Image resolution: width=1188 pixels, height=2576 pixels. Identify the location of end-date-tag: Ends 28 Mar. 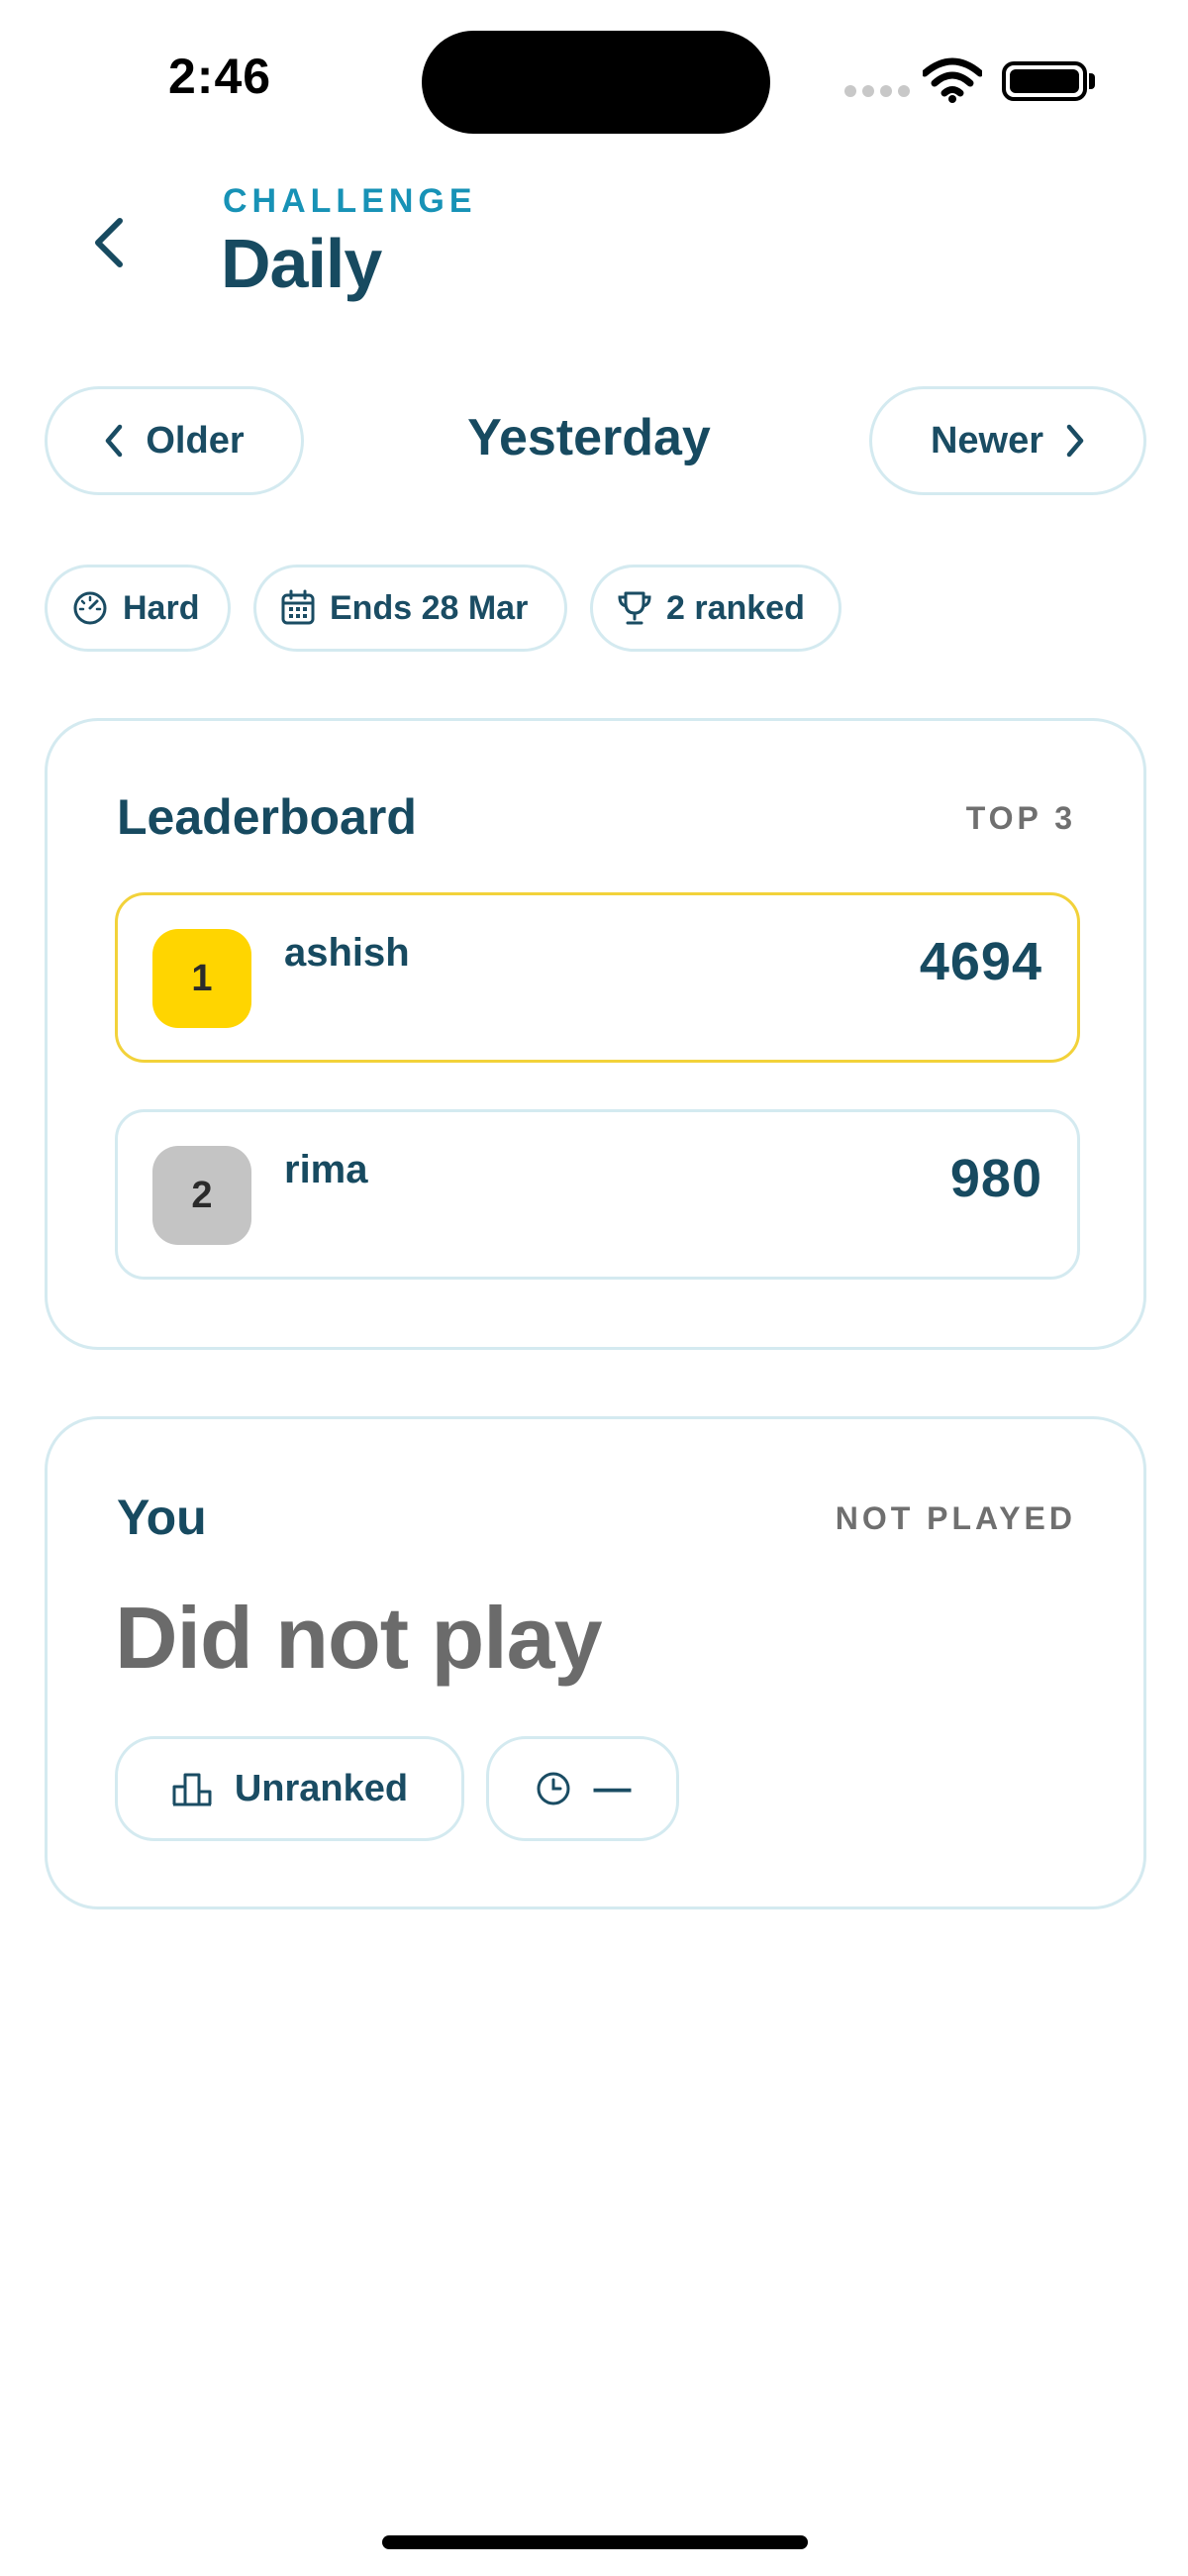
(410, 608).